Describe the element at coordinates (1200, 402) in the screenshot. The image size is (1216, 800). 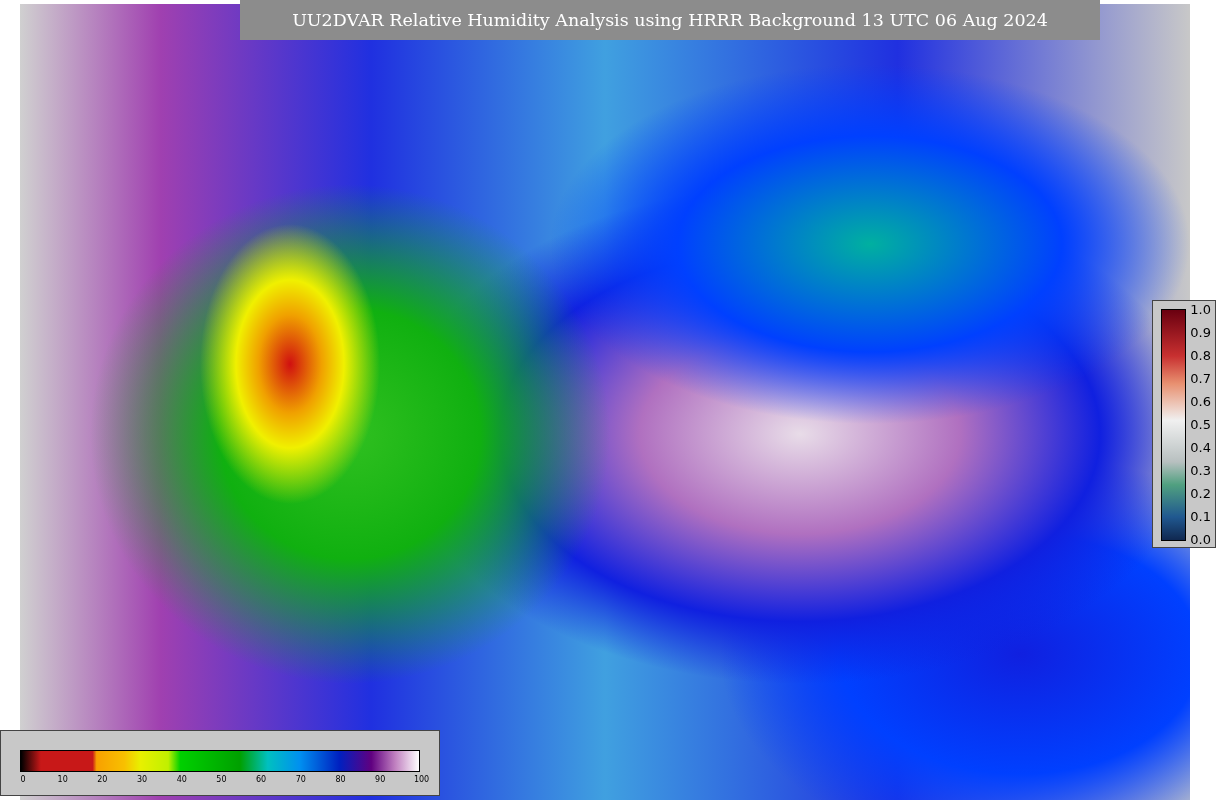
I see `scale-label: 0.6` at that location.